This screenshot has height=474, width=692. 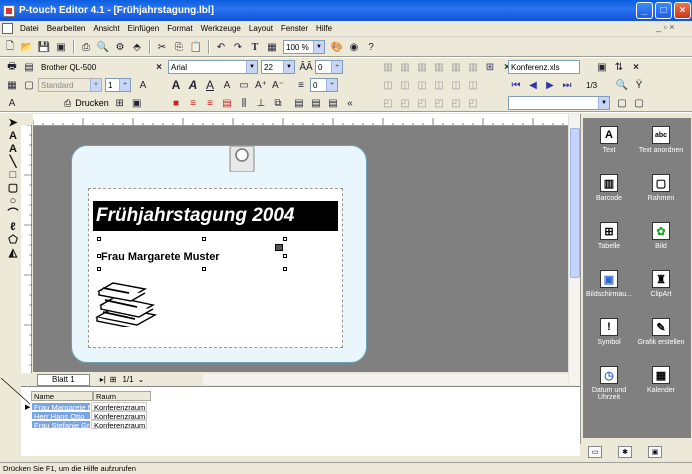 What do you see at coordinates (371, 47) in the screenshot?
I see `help-icon: ?` at bounding box center [371, 47].